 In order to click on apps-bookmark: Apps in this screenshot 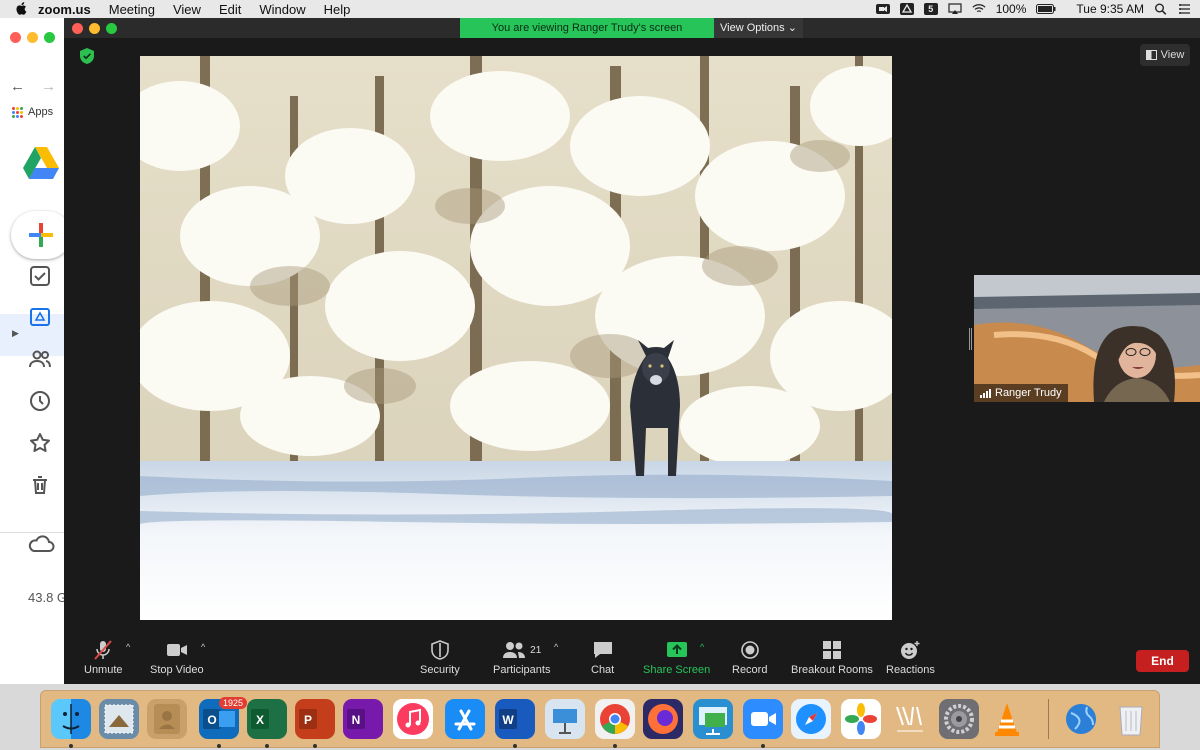, I will do `click(32, 112)`.